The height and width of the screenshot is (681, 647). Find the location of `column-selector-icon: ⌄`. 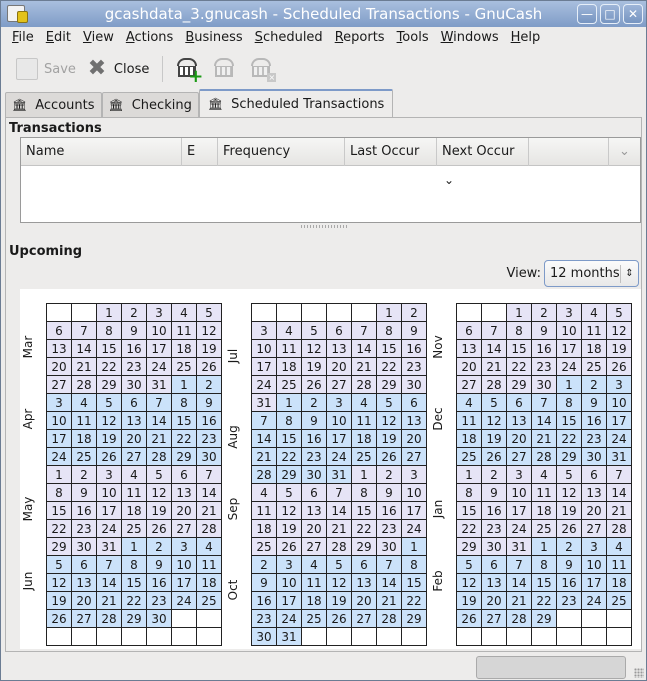

column-selector-icon: ⌄ is located at coordinates (624, 152).